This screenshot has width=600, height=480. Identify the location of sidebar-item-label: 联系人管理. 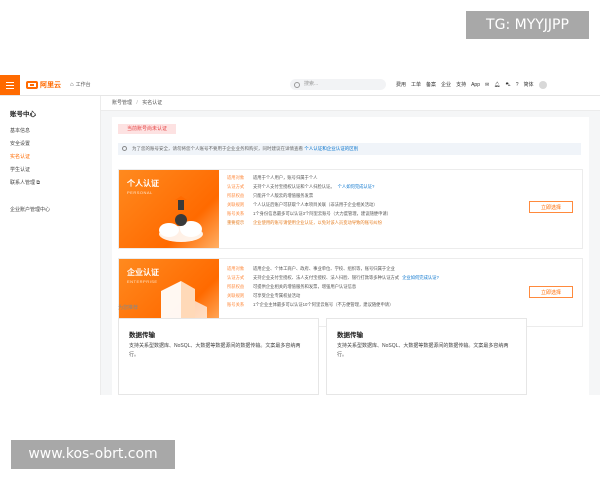
(23, 183).